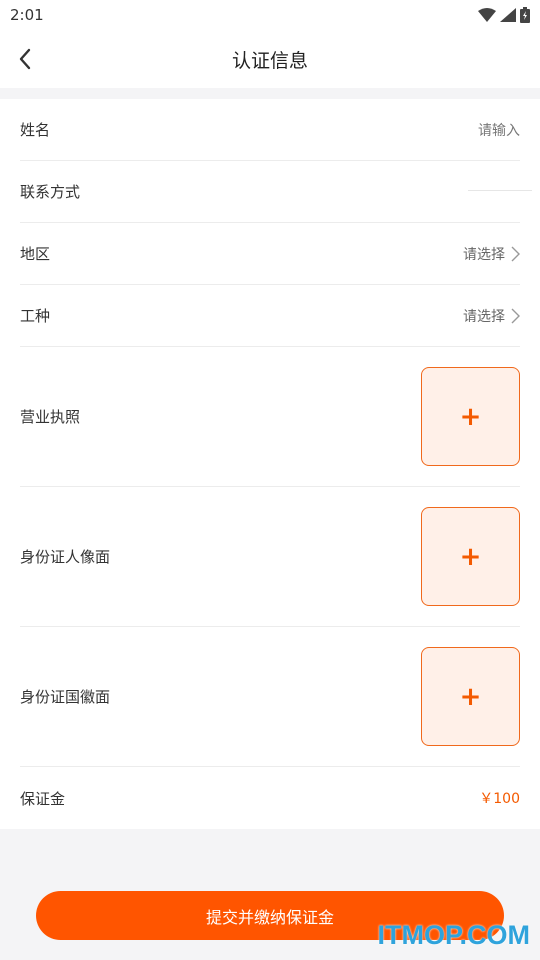  I want to click on name-row: 姓名 请输入, so click(270, 130).